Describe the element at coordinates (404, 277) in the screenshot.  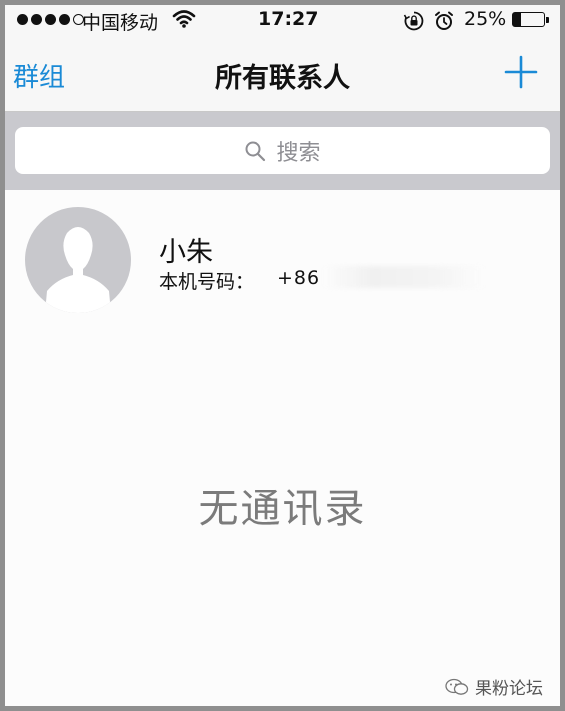
I see `redacted-phone-digits` at that location.